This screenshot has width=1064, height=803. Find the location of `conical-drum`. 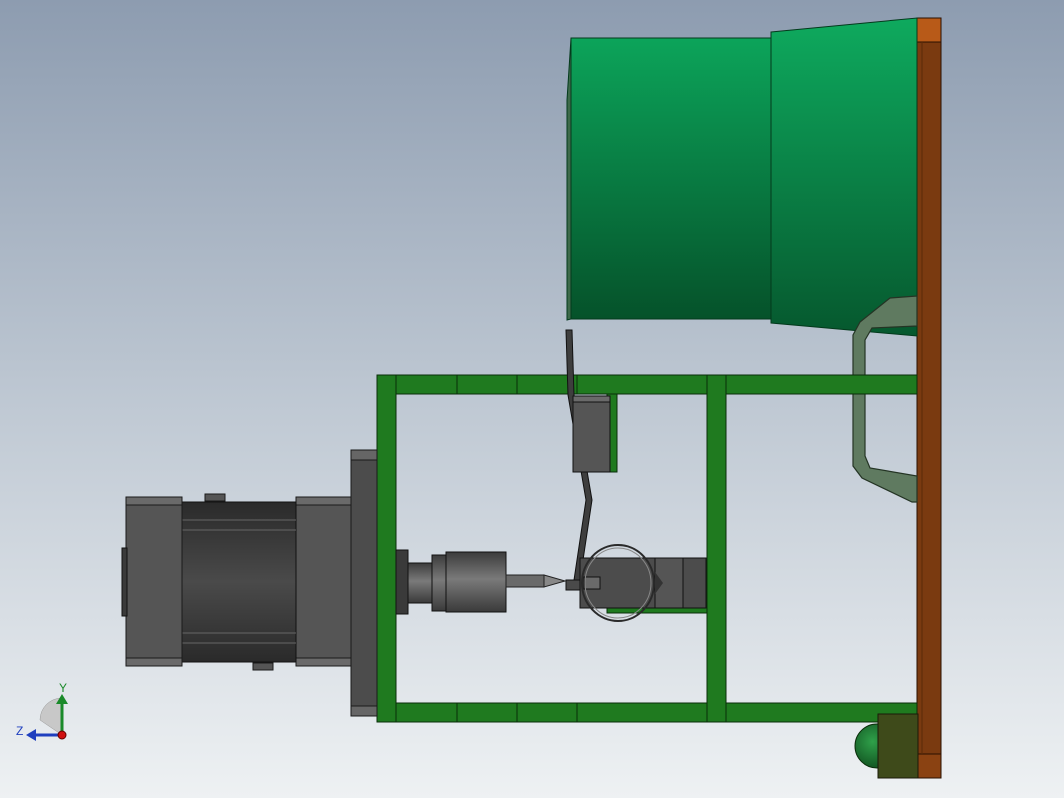

conical-drum is located at coordinates (742, 177).